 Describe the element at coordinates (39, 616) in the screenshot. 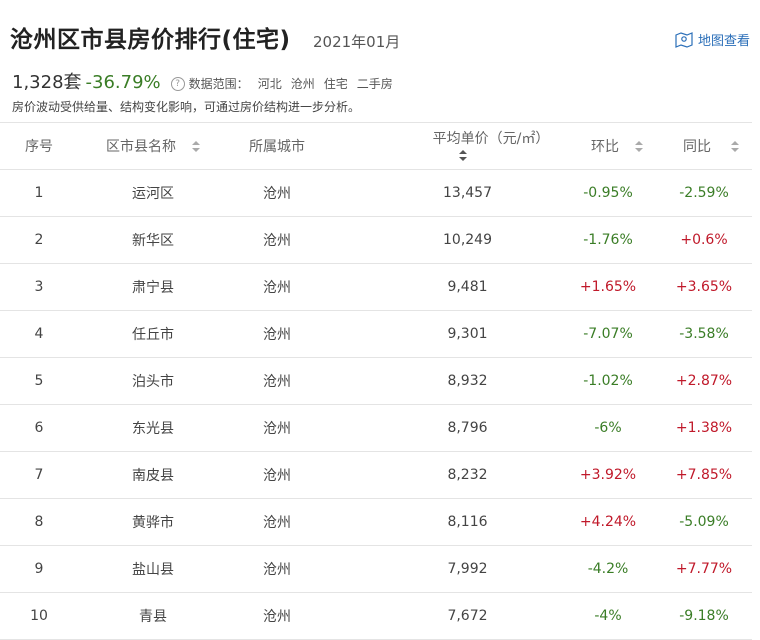

I see `cell-rank: 10` at that location.